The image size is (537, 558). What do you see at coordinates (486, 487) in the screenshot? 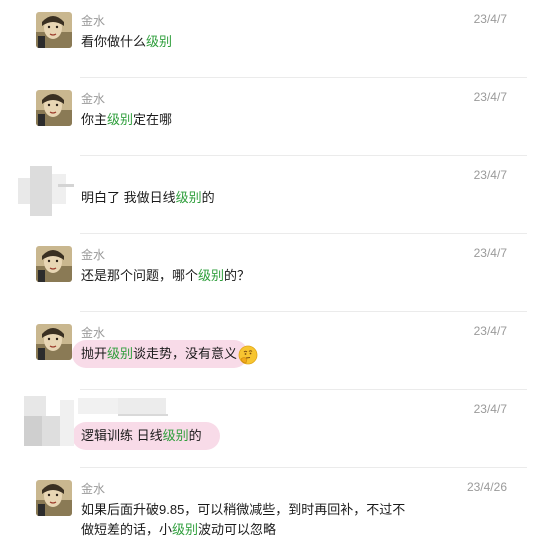
I see `message-date: 23/4/26` at bounding box center [486, 487].